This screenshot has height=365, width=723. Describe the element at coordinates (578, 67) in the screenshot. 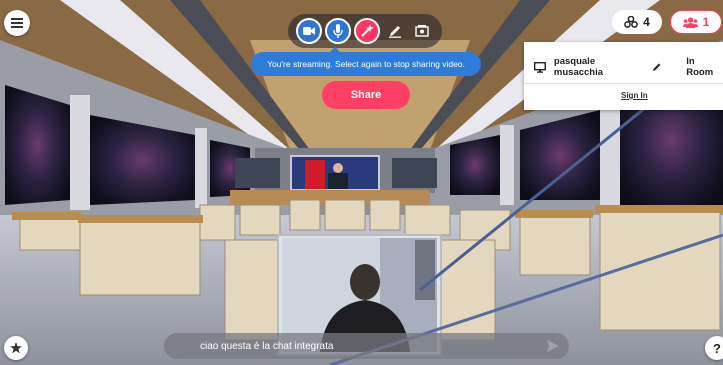

I see `member-name: pasquale musacchia` at that location.